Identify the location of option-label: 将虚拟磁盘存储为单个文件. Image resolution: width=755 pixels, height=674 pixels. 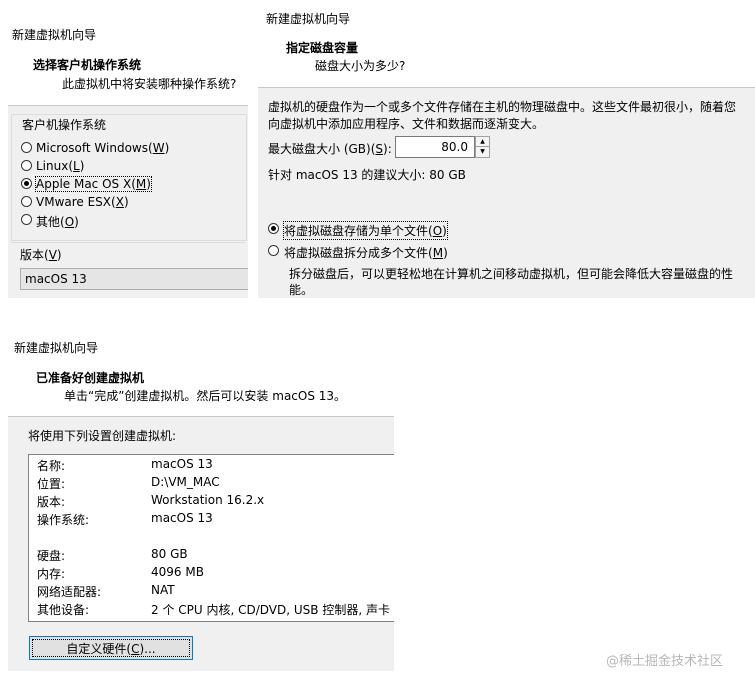
(356, 231).